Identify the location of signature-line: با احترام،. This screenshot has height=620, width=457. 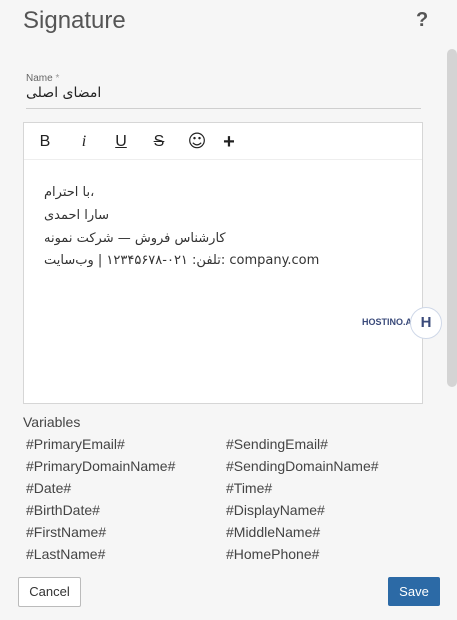
(69, 192).